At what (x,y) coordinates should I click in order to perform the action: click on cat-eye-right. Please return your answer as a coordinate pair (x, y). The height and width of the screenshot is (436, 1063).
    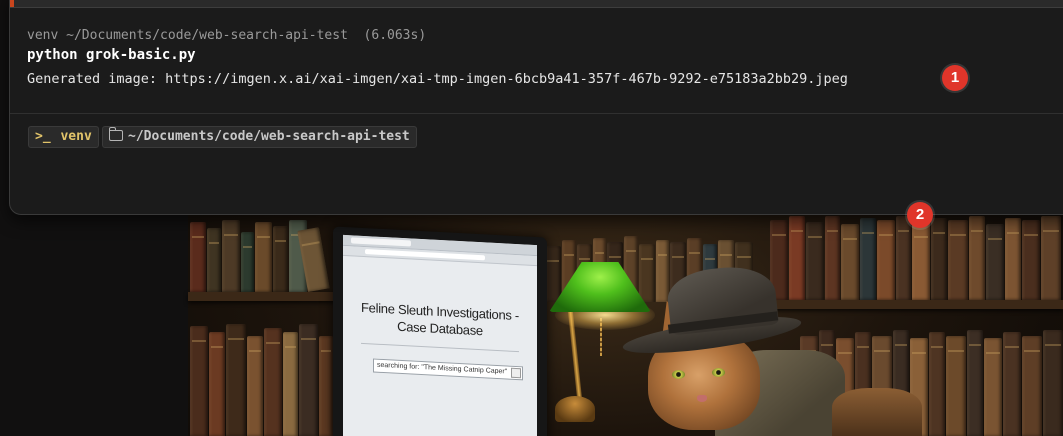
    Looking at the image, I should click on (718, 372).